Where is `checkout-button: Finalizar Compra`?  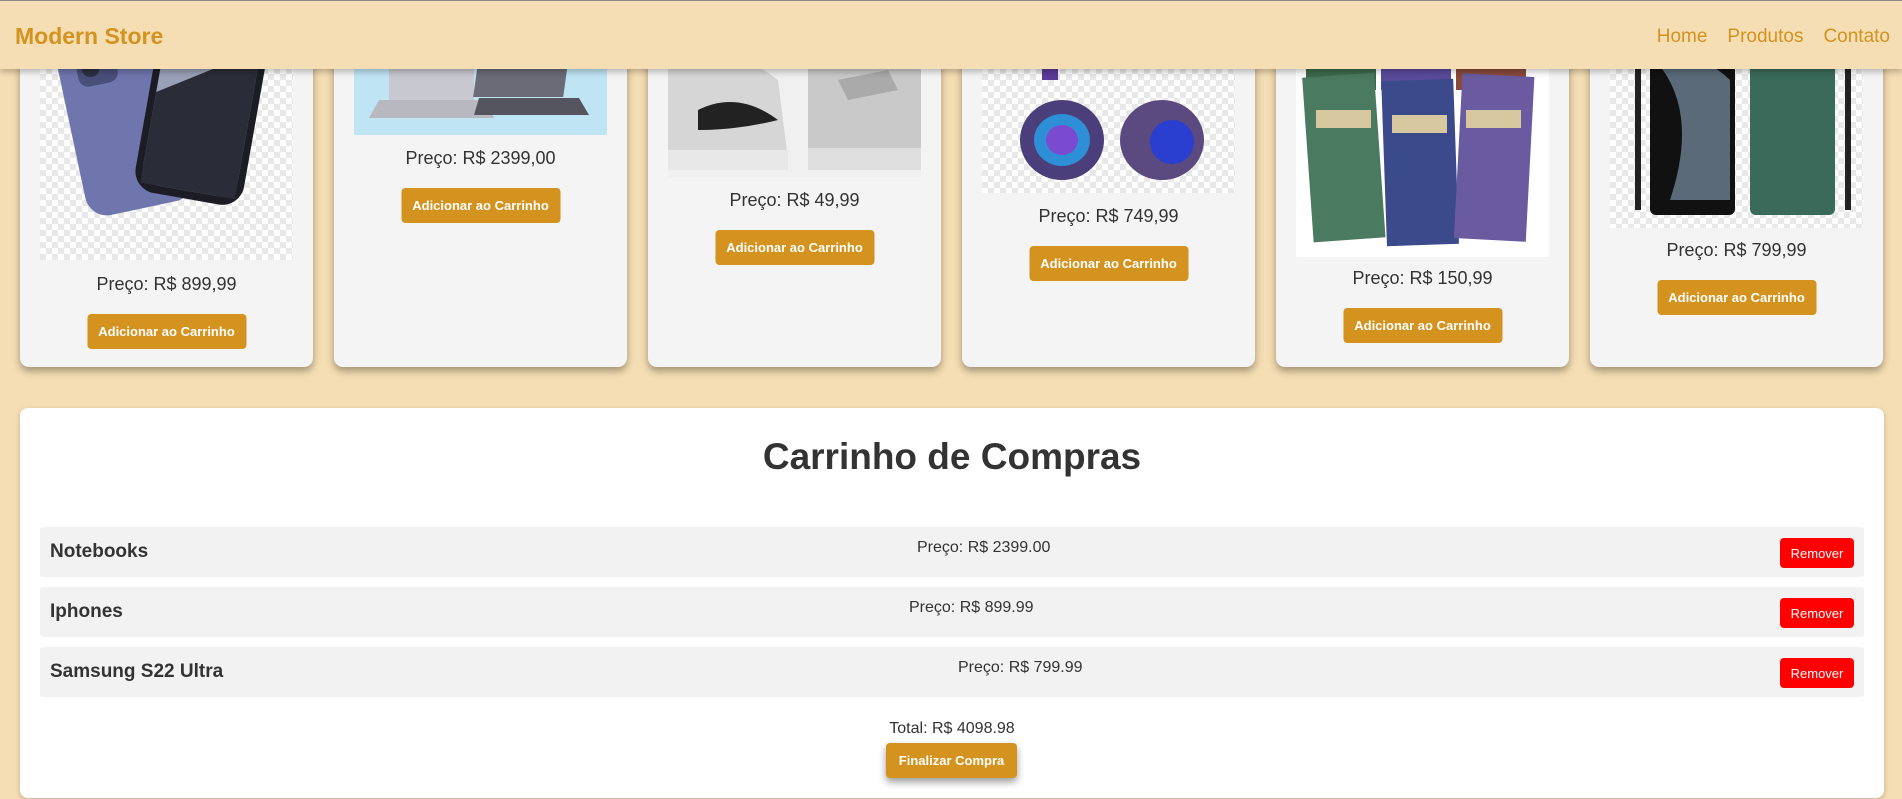 checkout-button: Finalizar Compra is located at coordinates (951, 760).